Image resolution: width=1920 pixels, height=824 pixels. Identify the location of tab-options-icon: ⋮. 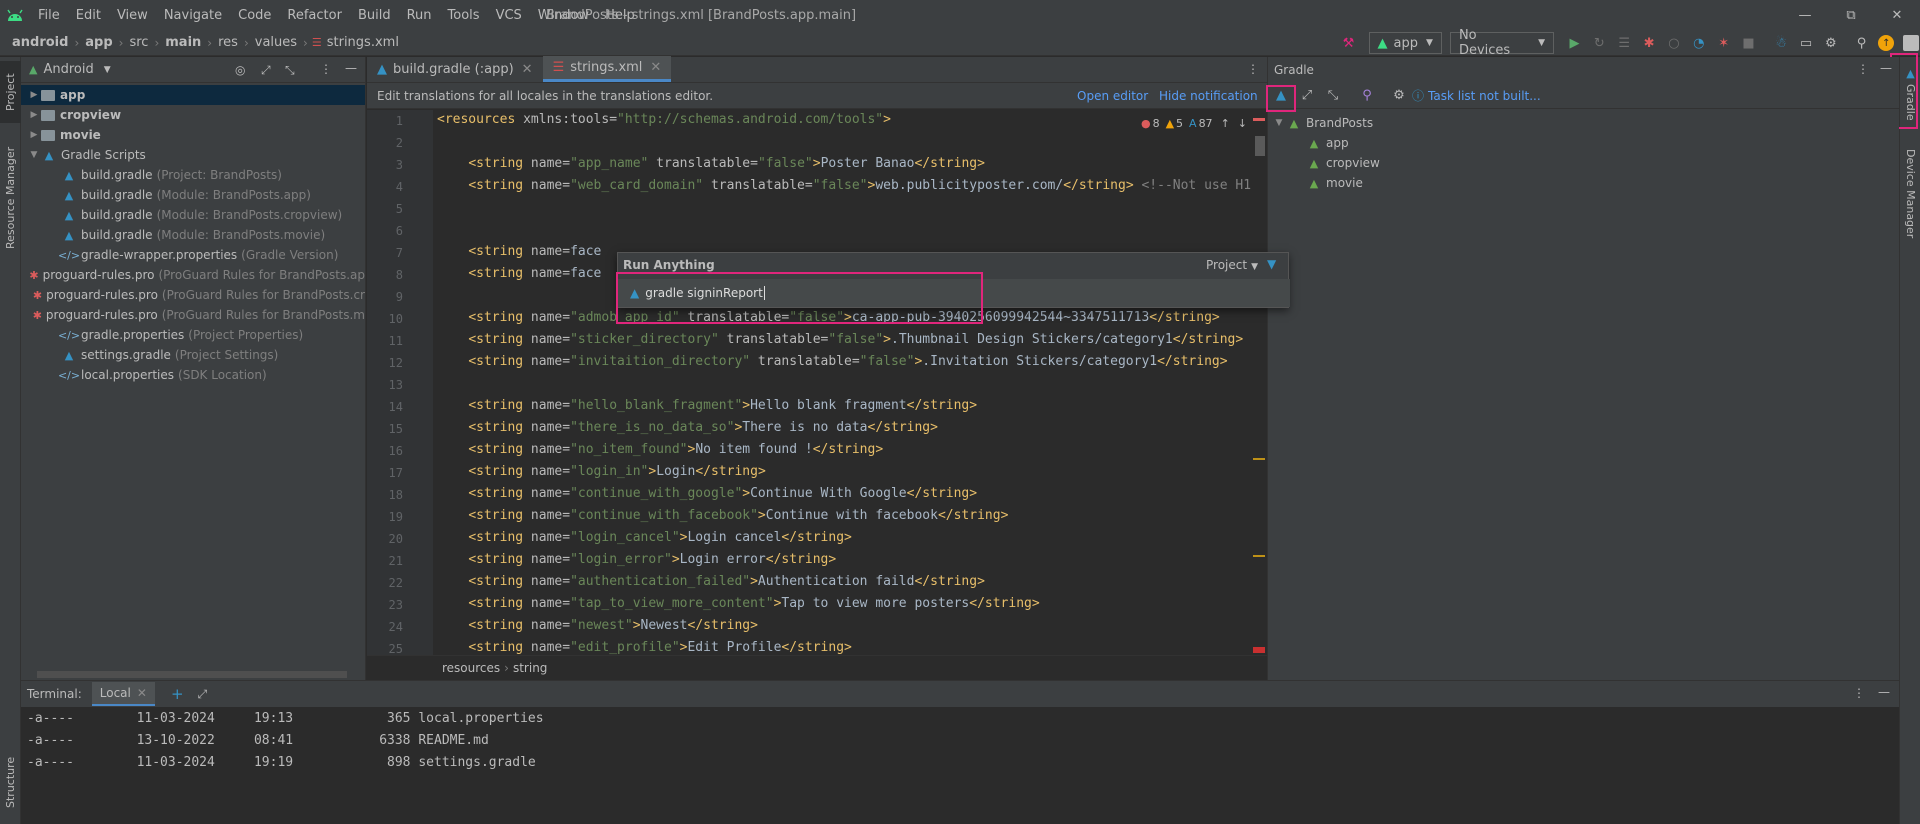
(1253, 69).